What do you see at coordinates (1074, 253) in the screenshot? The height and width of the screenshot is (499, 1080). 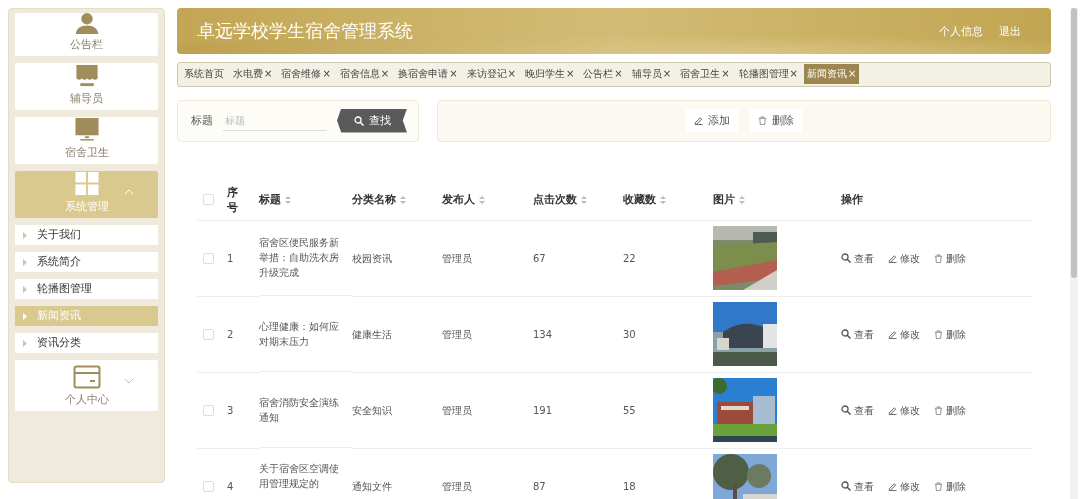 I see `scrollbar` at bounding box center [1074, 253].